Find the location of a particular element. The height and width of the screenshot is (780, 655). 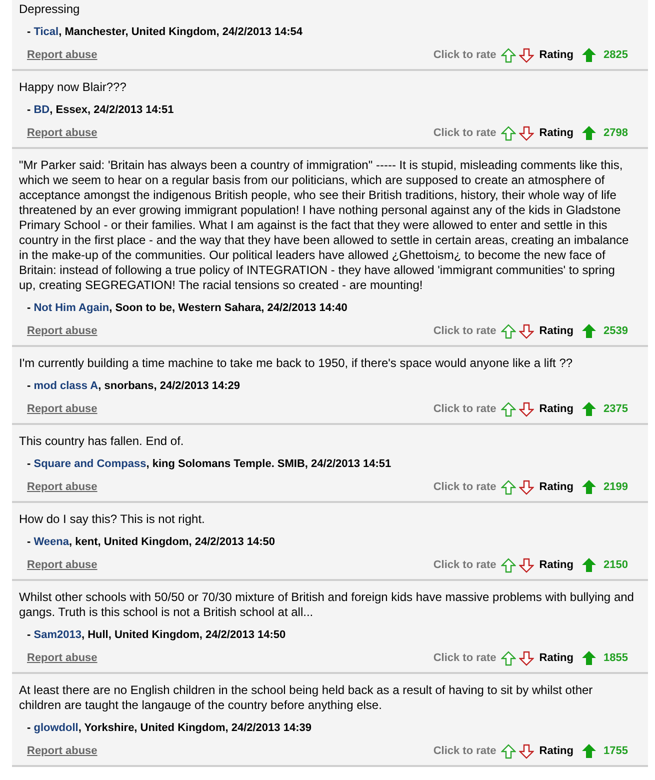

author-details: , kent, United Kingdom, 24/2/2013 14:50 is located at coordinates (172, 542).